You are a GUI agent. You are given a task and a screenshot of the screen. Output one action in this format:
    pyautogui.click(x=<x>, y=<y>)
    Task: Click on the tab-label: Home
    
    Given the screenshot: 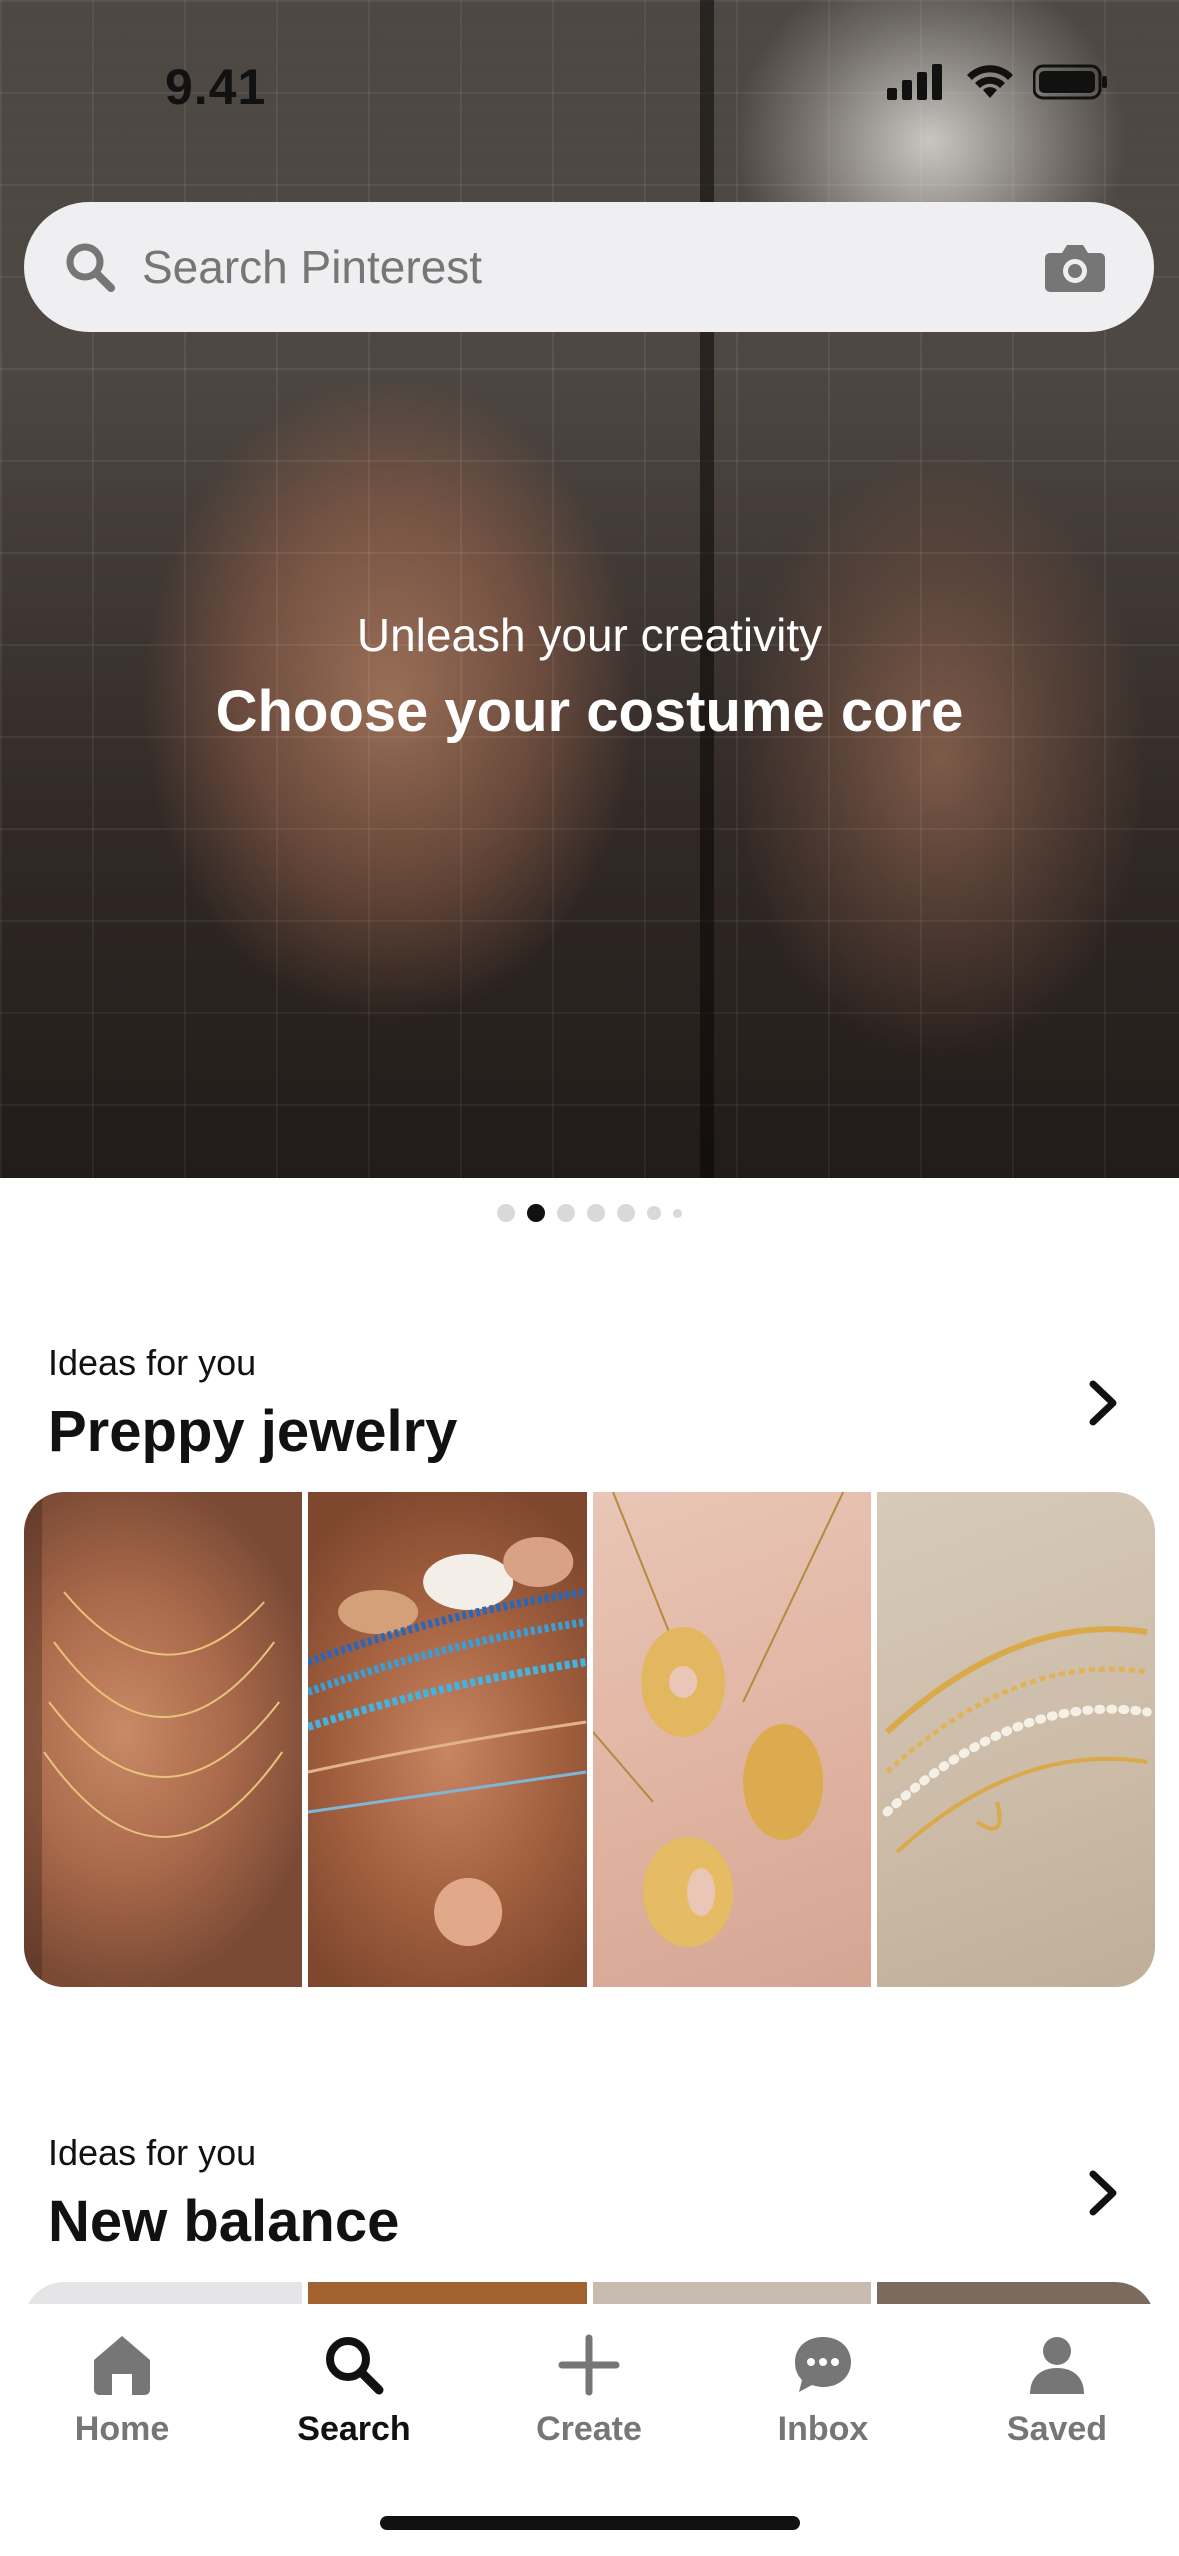 What is the action you would take?
    pyautogui.click(x=122, y=2429)
    